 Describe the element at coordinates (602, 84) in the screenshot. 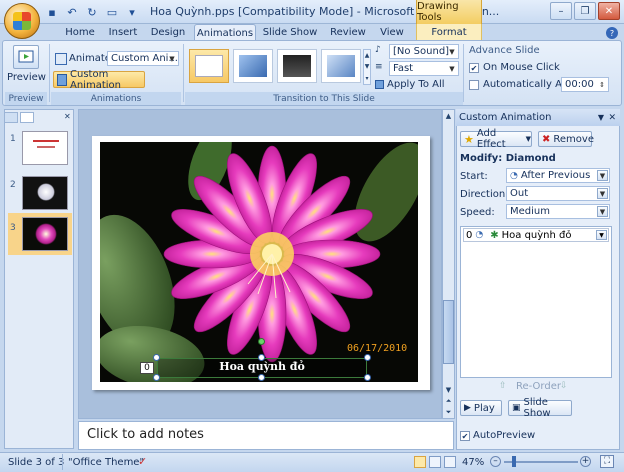

I see `spinner-icon: ⇕` at that location.